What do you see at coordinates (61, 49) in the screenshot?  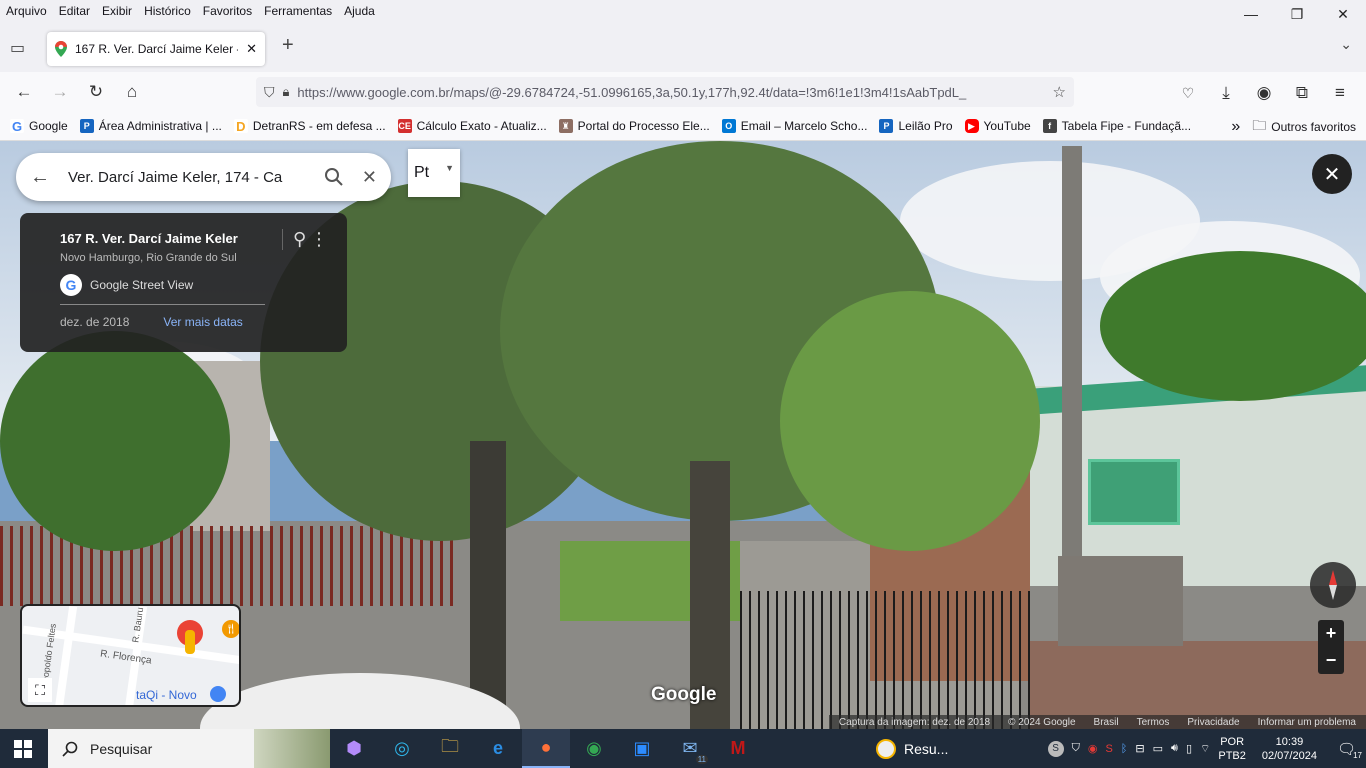 I see `maps-pin-icon` at bounding box center [61, 49].